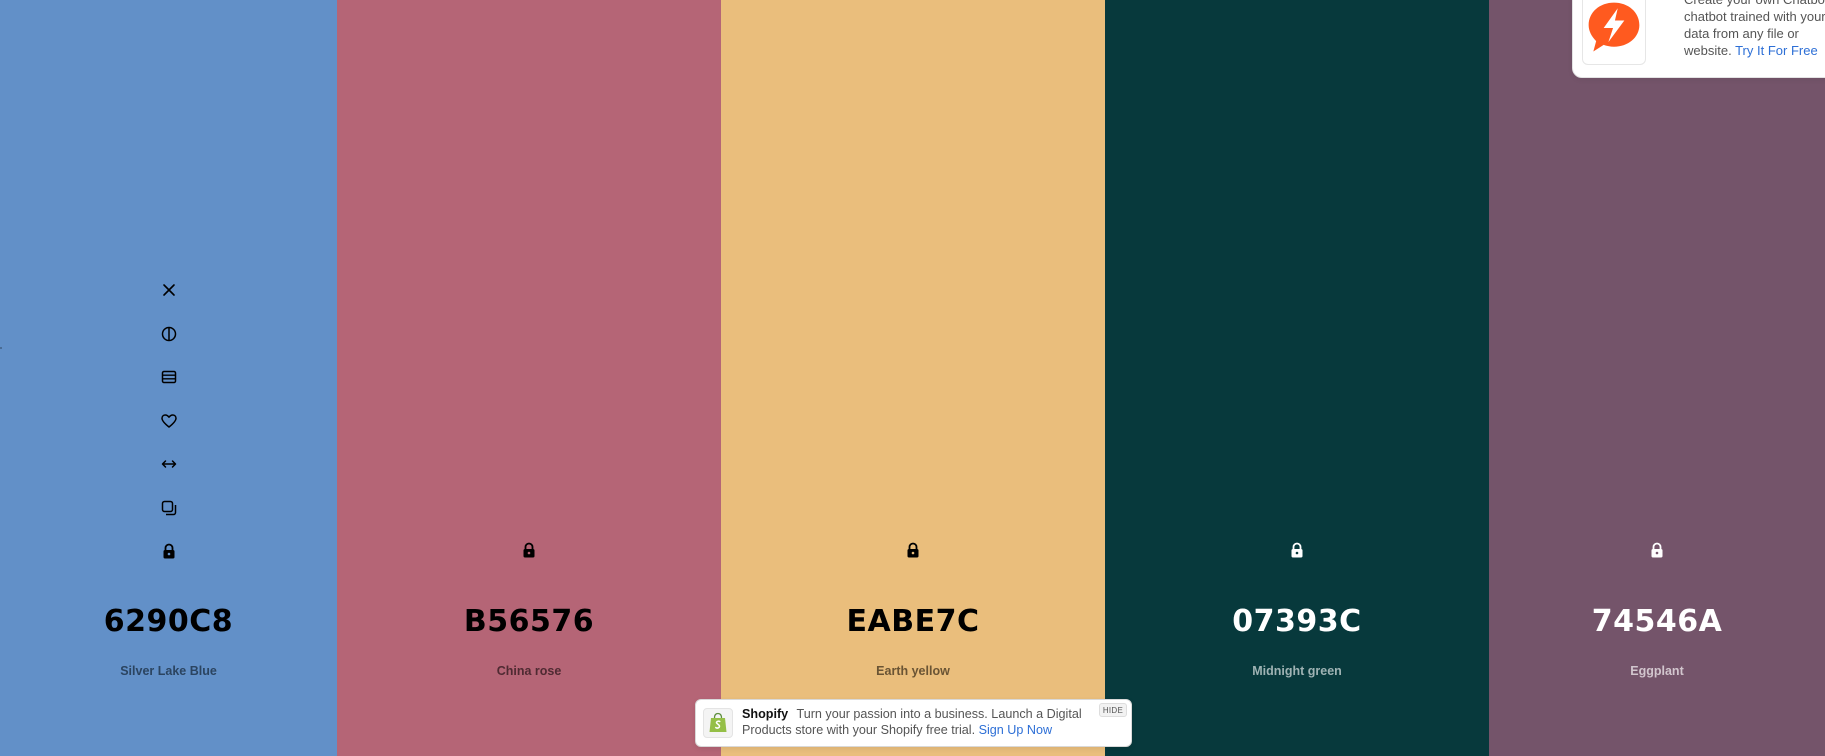  What do you see at coordinates (1016, 730) in the screenshot?
I see `shopify-signup-link: Sign Up Now` at bounding box center [1016, 730].